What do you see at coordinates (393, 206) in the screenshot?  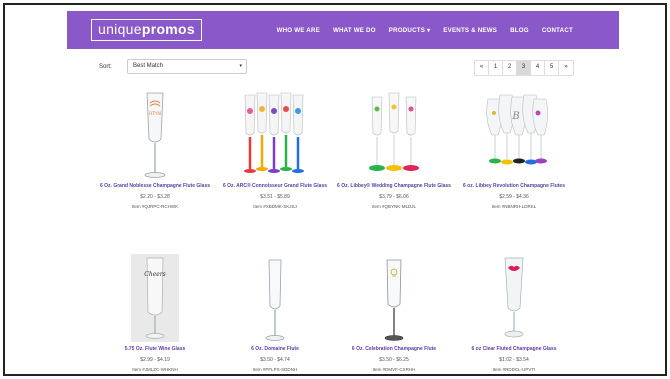 I see `product-item-number: Item #QBYNK-MLDJL` at bounding box center [393, 206].